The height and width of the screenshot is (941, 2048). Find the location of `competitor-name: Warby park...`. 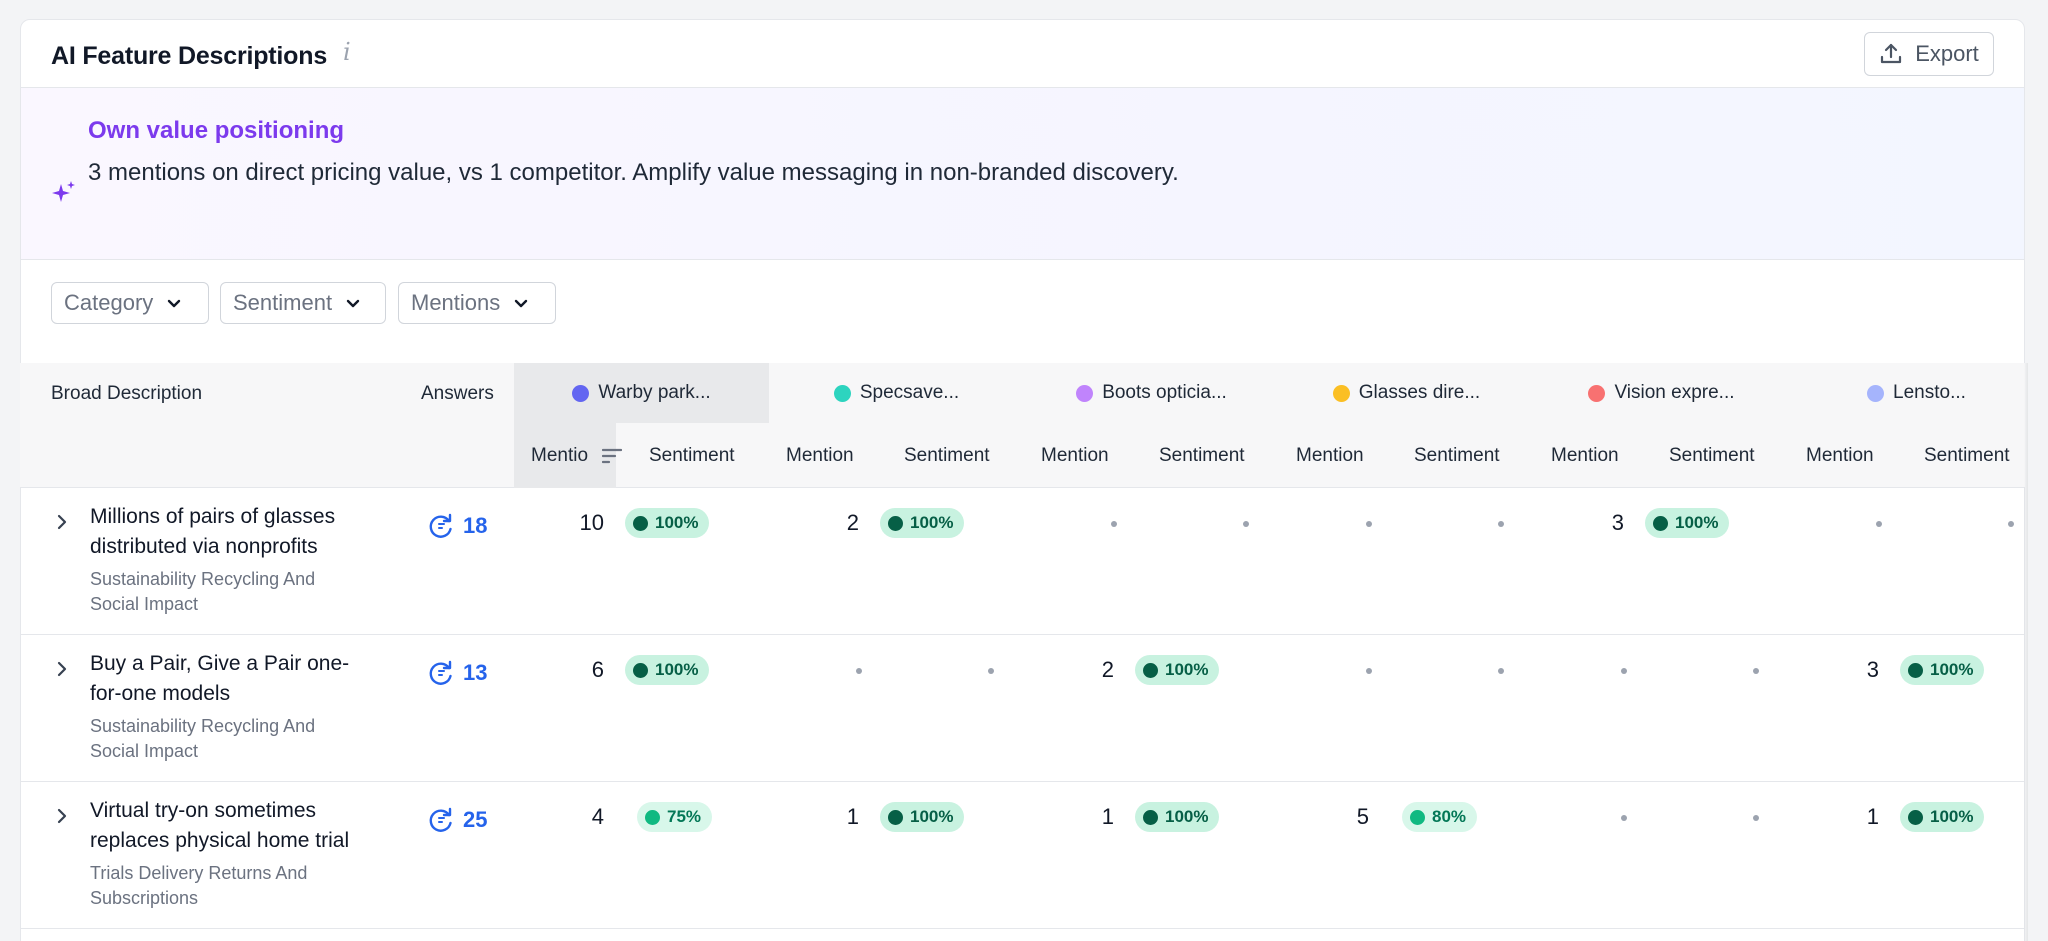

competitor-name: Warby park... is located at coordinates (654, 392).